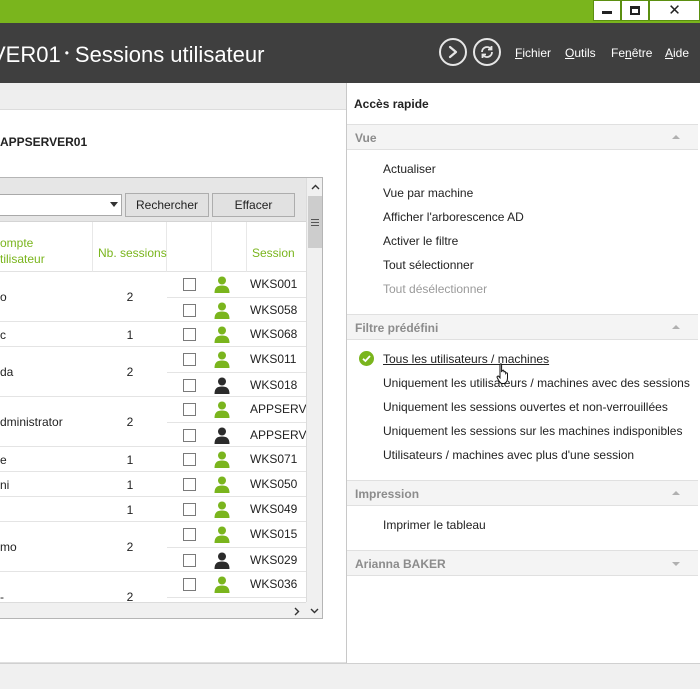  What do you see at coordinates (273, 253) in the screenshot?
I see `column-header-session-label: Session` at bounding box center [273, 253].